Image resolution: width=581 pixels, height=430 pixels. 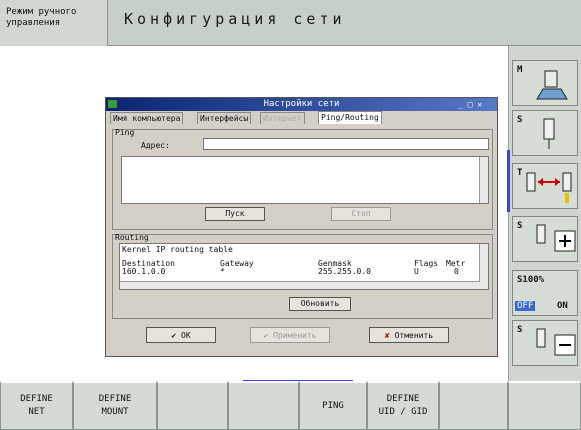 What do you see at coordinates (36, 405) in the screenshot?
I see `softkey-define-net: DEFINE NET` at bounding box center [36, 405].